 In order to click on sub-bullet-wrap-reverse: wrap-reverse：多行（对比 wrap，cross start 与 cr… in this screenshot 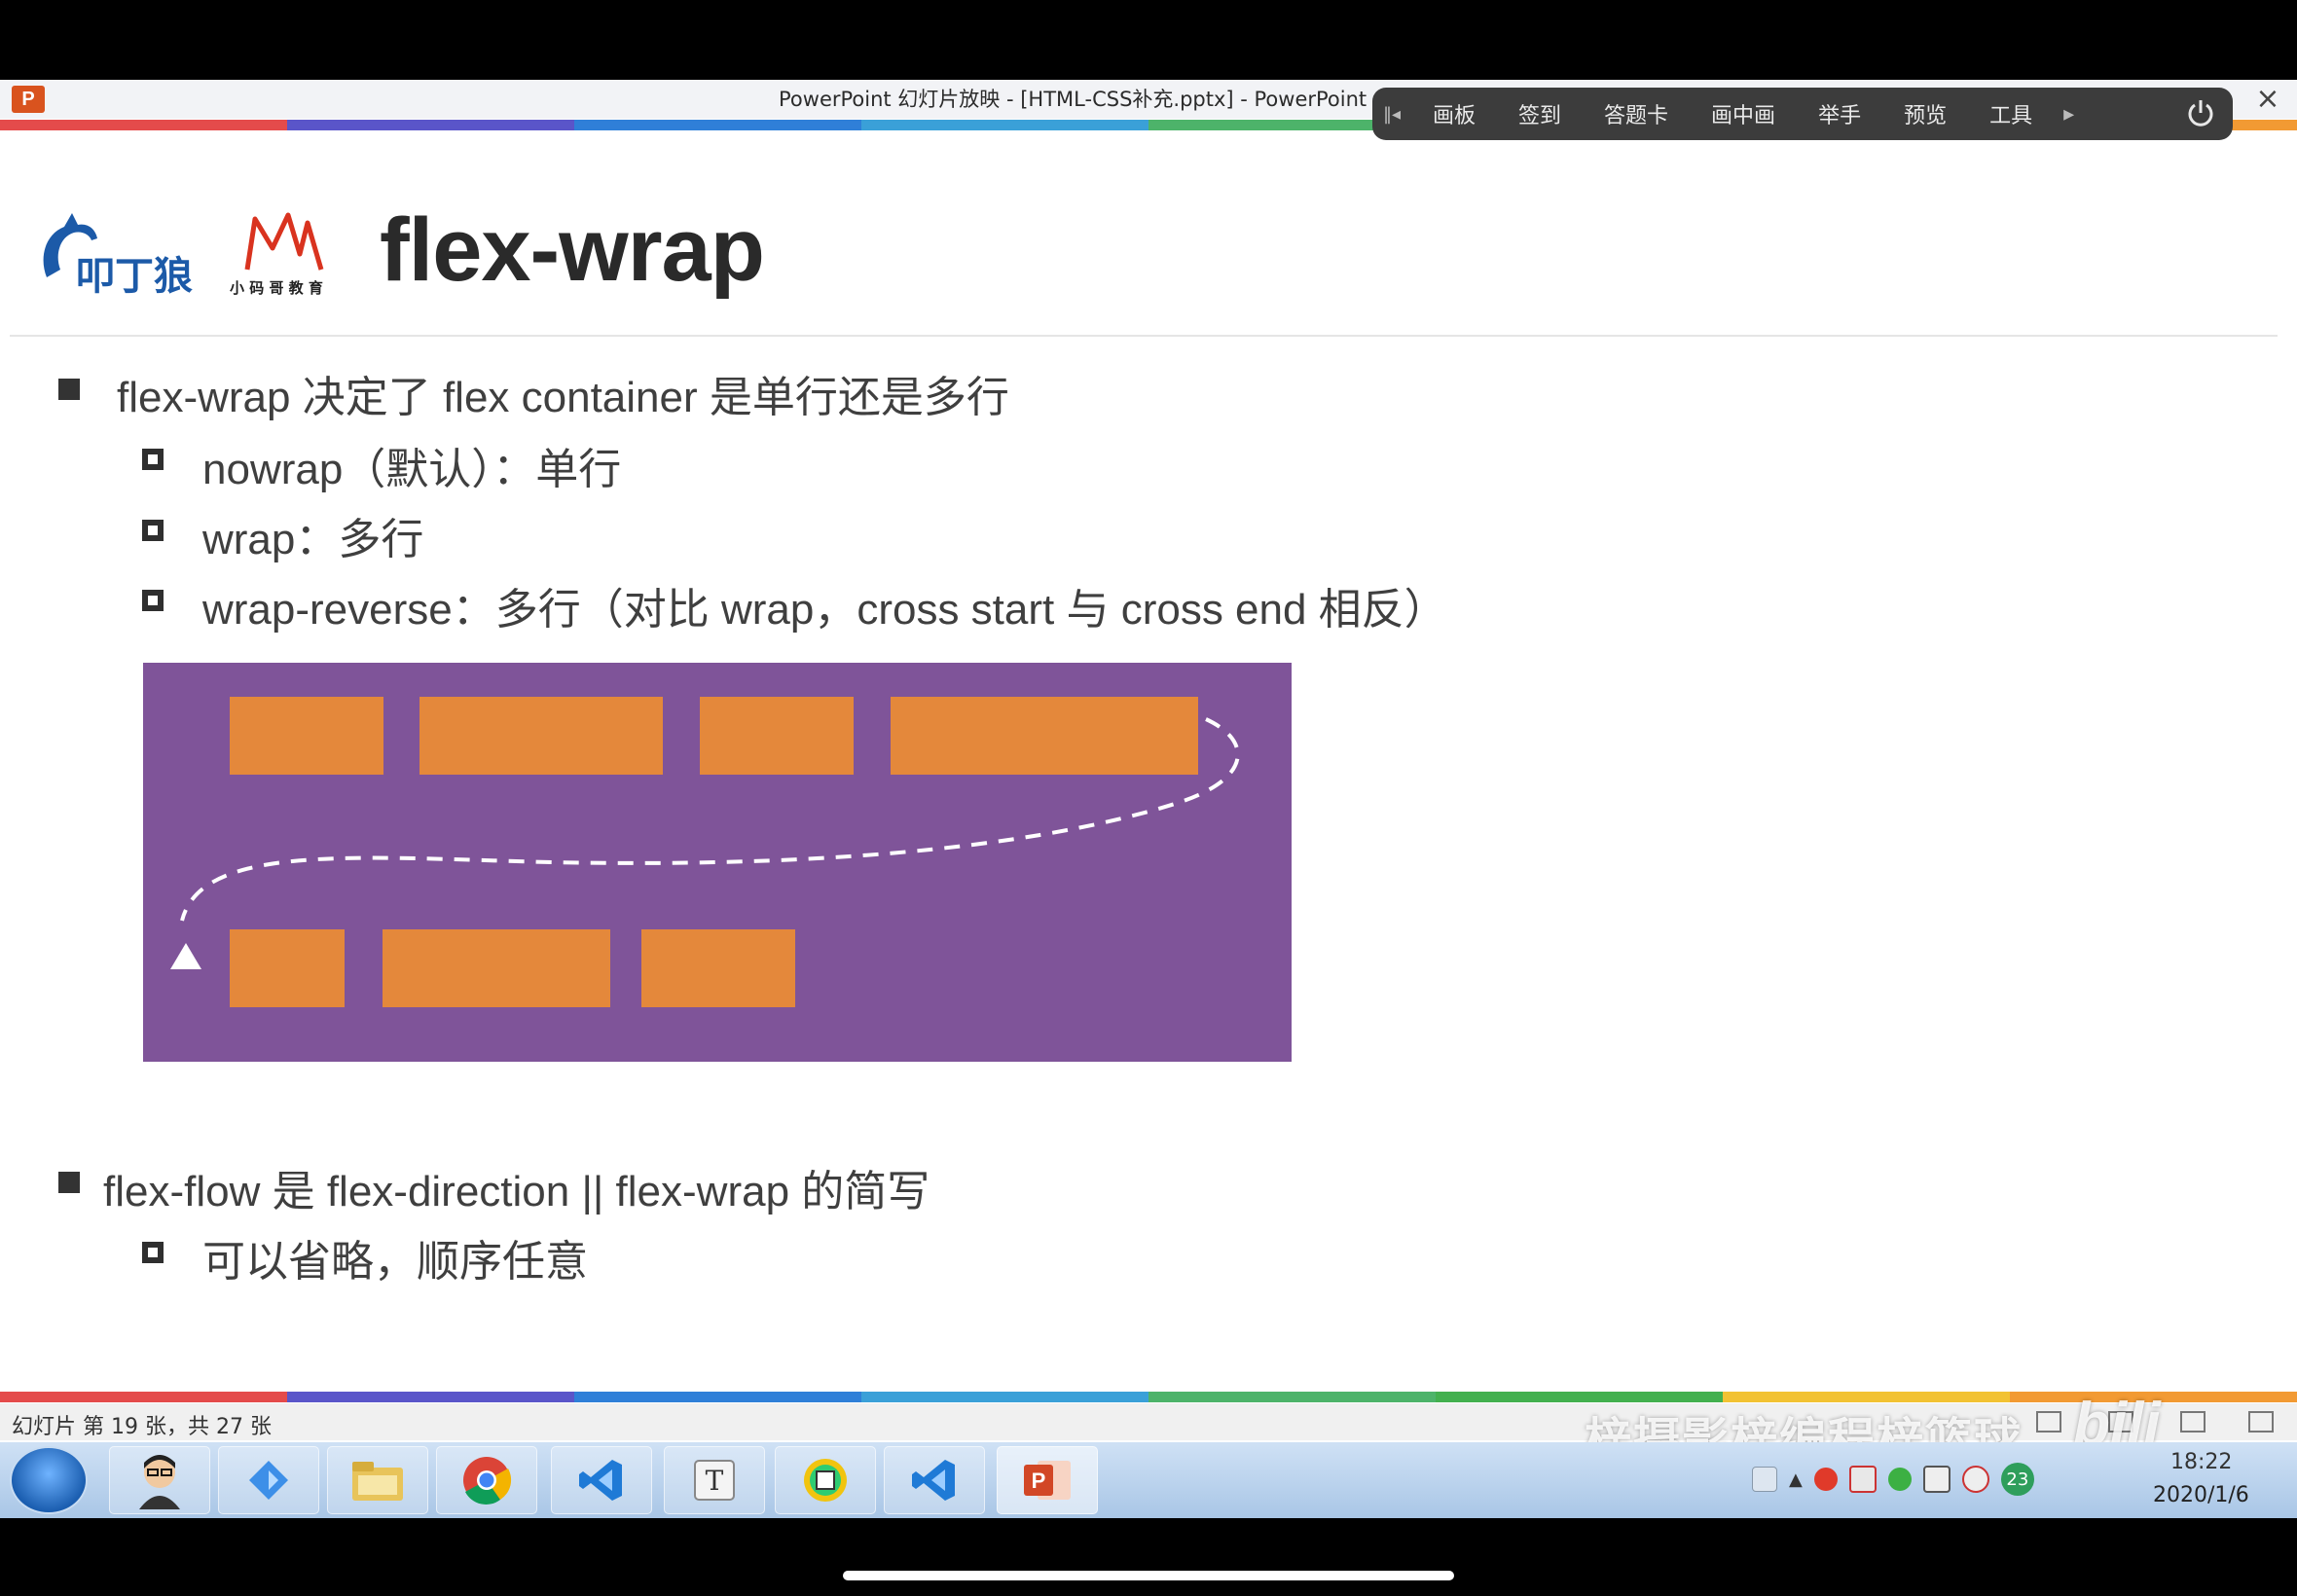, I will do `click(825, 610)`.